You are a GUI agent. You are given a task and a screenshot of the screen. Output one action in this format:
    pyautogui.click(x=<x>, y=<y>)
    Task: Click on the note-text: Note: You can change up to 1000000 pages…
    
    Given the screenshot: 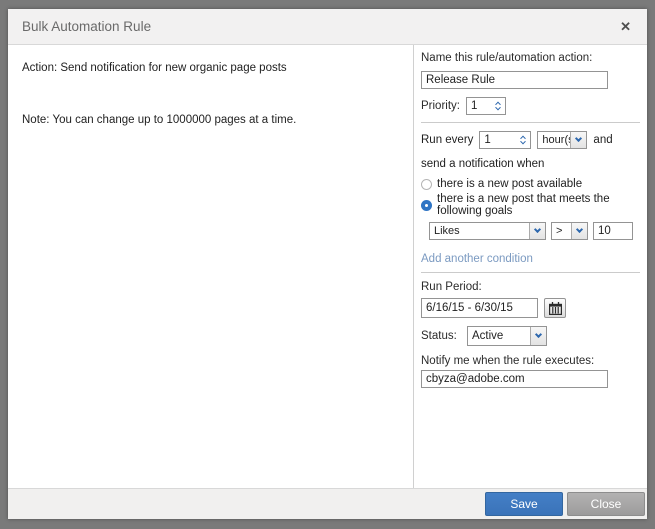 What is the action you would take?
    pyautogui.click(x=159, y=120)
    